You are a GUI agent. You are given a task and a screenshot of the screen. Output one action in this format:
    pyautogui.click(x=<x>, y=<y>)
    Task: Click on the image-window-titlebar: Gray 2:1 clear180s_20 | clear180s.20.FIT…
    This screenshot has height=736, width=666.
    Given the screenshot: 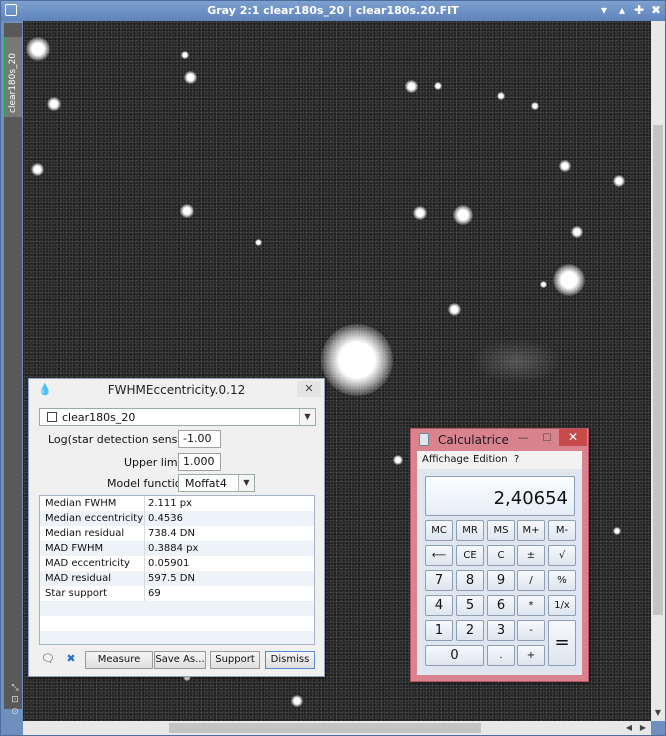 What is the action you would take?
    pyautogui.click(x=333, y=11)
    